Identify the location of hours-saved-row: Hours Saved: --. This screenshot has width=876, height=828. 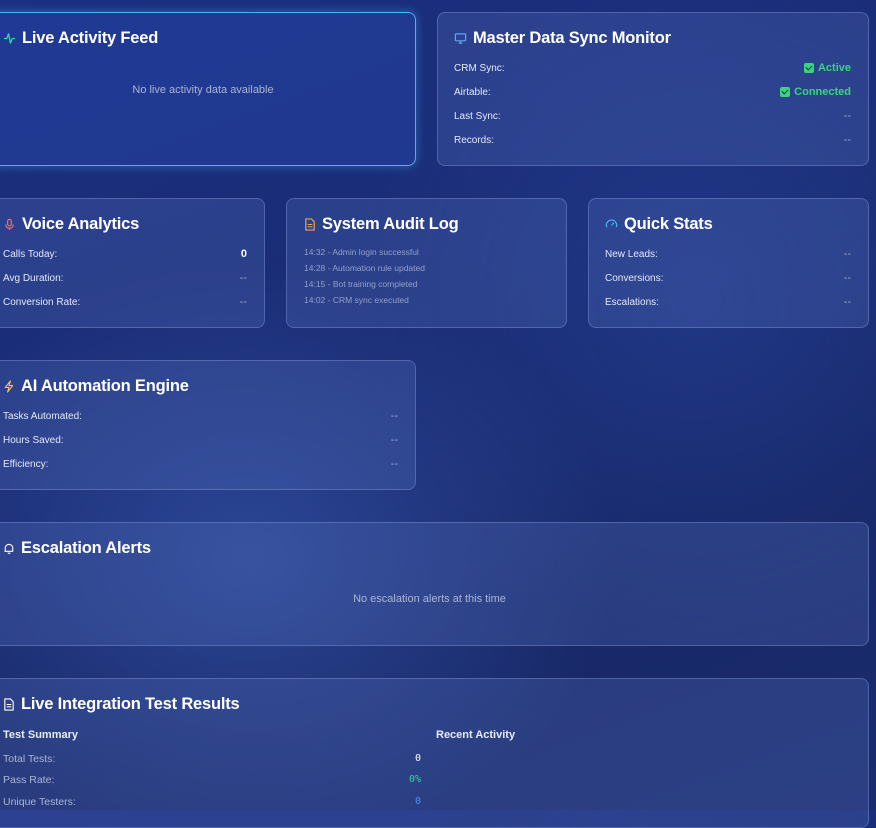
(200, 440).